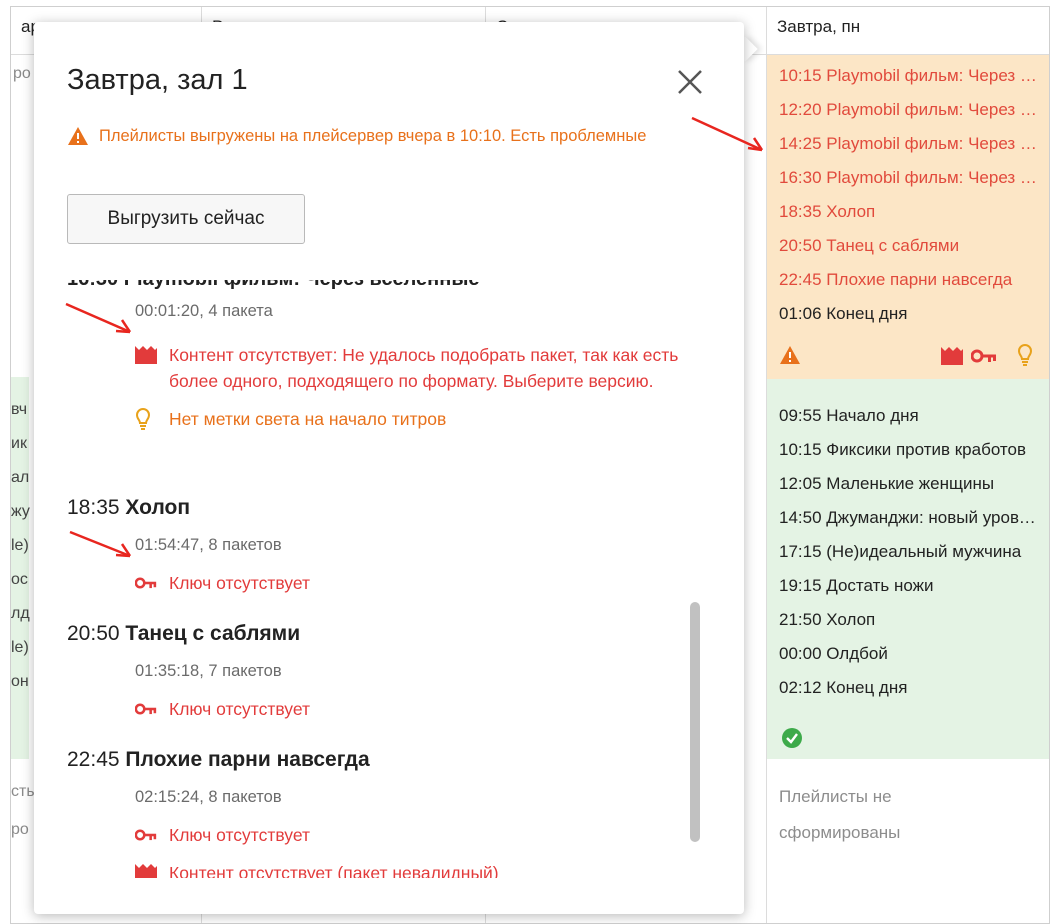 The height and width of the screenshot is (924, 1052). I want to click on upload-now-button: Выгрузить сейчас, so click(186, 219).